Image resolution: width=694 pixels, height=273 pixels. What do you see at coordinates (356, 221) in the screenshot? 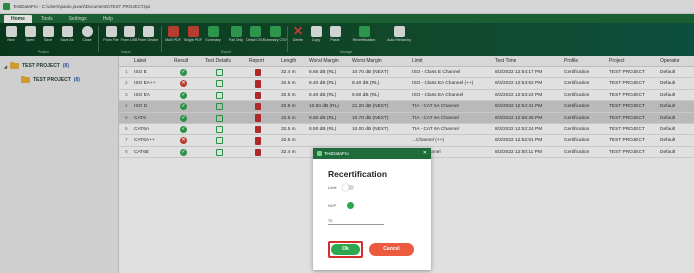
I see `nvp-value-field: 70` at bounding box center [356, 221].